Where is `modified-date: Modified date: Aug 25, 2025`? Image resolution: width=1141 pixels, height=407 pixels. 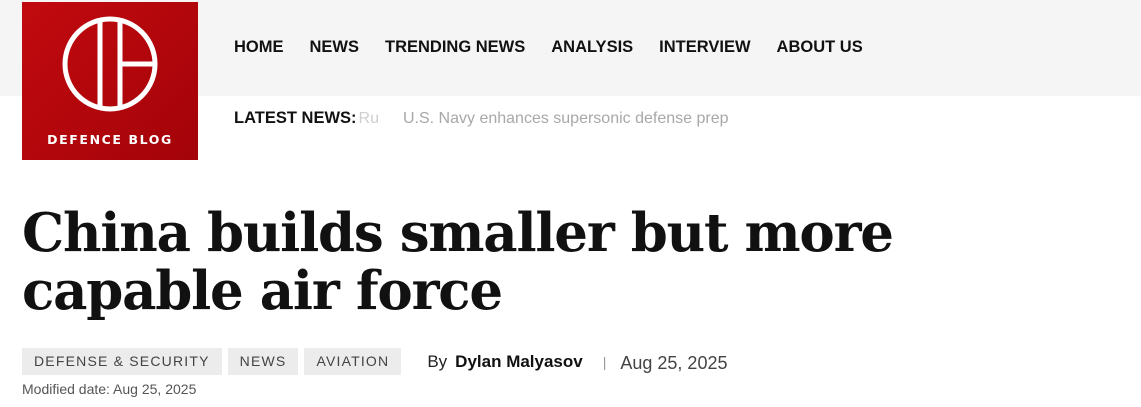
modified-date: Modified date: Aug 25, 2025 is located at coordinates (109, 389).